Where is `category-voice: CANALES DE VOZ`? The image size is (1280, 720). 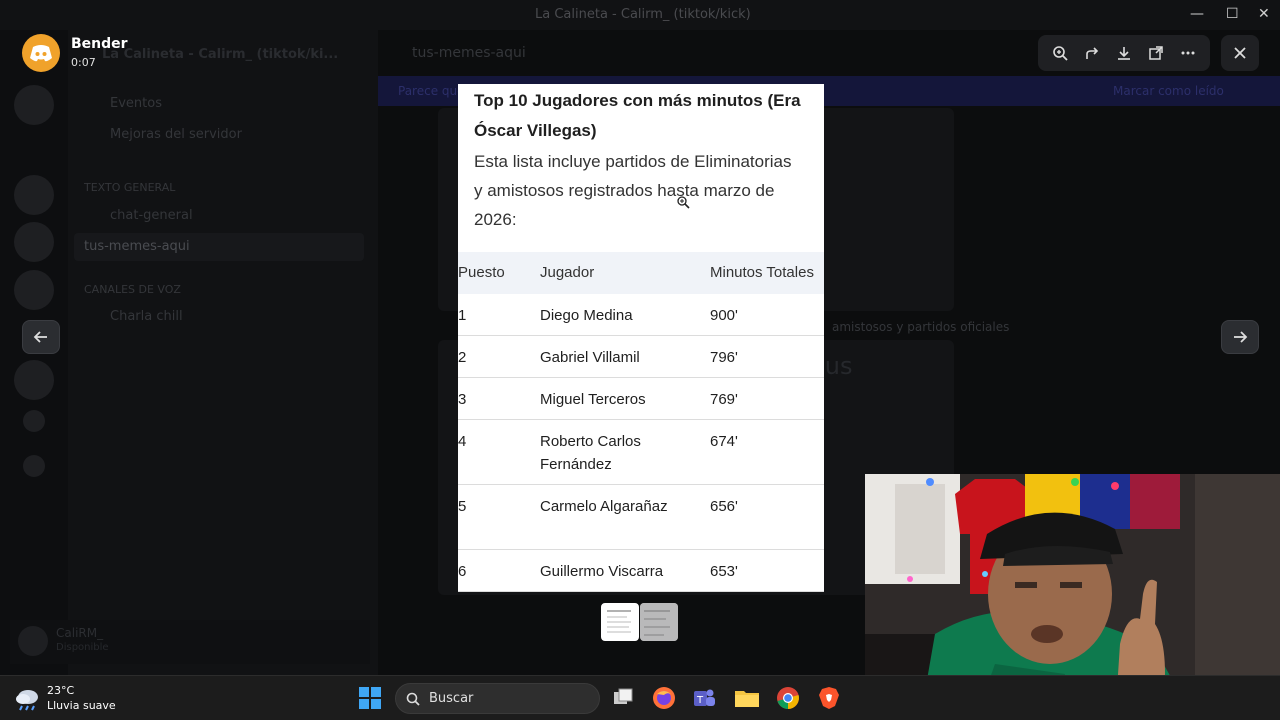 category-voice: CANALES DE VOZ is located at coordinates (132, 289).